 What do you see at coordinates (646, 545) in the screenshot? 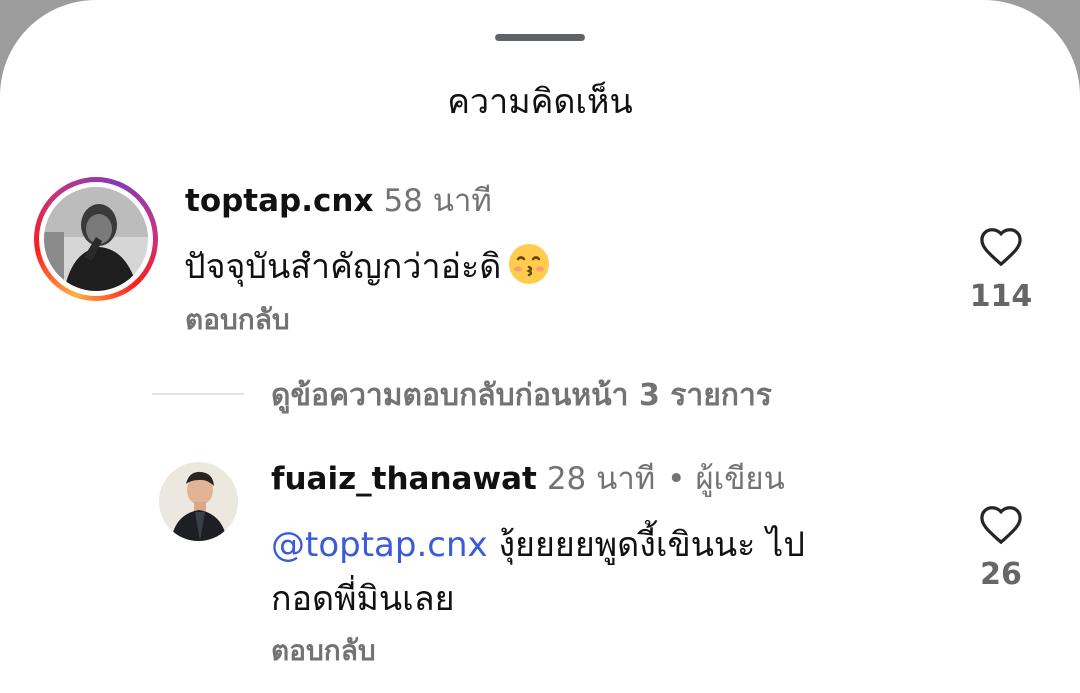
I see `comment-body: งุ้ยยยยพูดงี้เขินนะ ไป` at bounding box center [646, 545].